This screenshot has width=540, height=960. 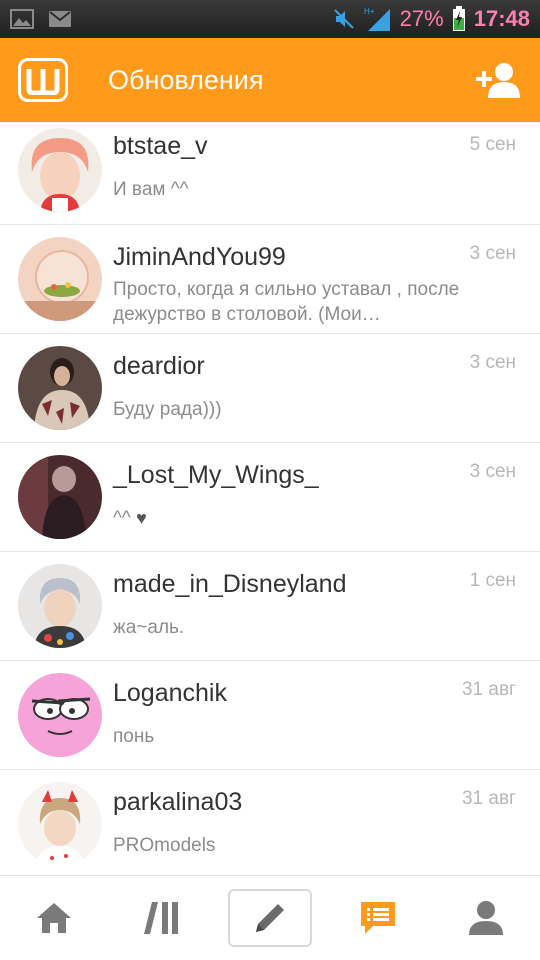 I want to click on list-item: made_in_Disneyland 1 сен жа~аль., so click(x=270, y=606).